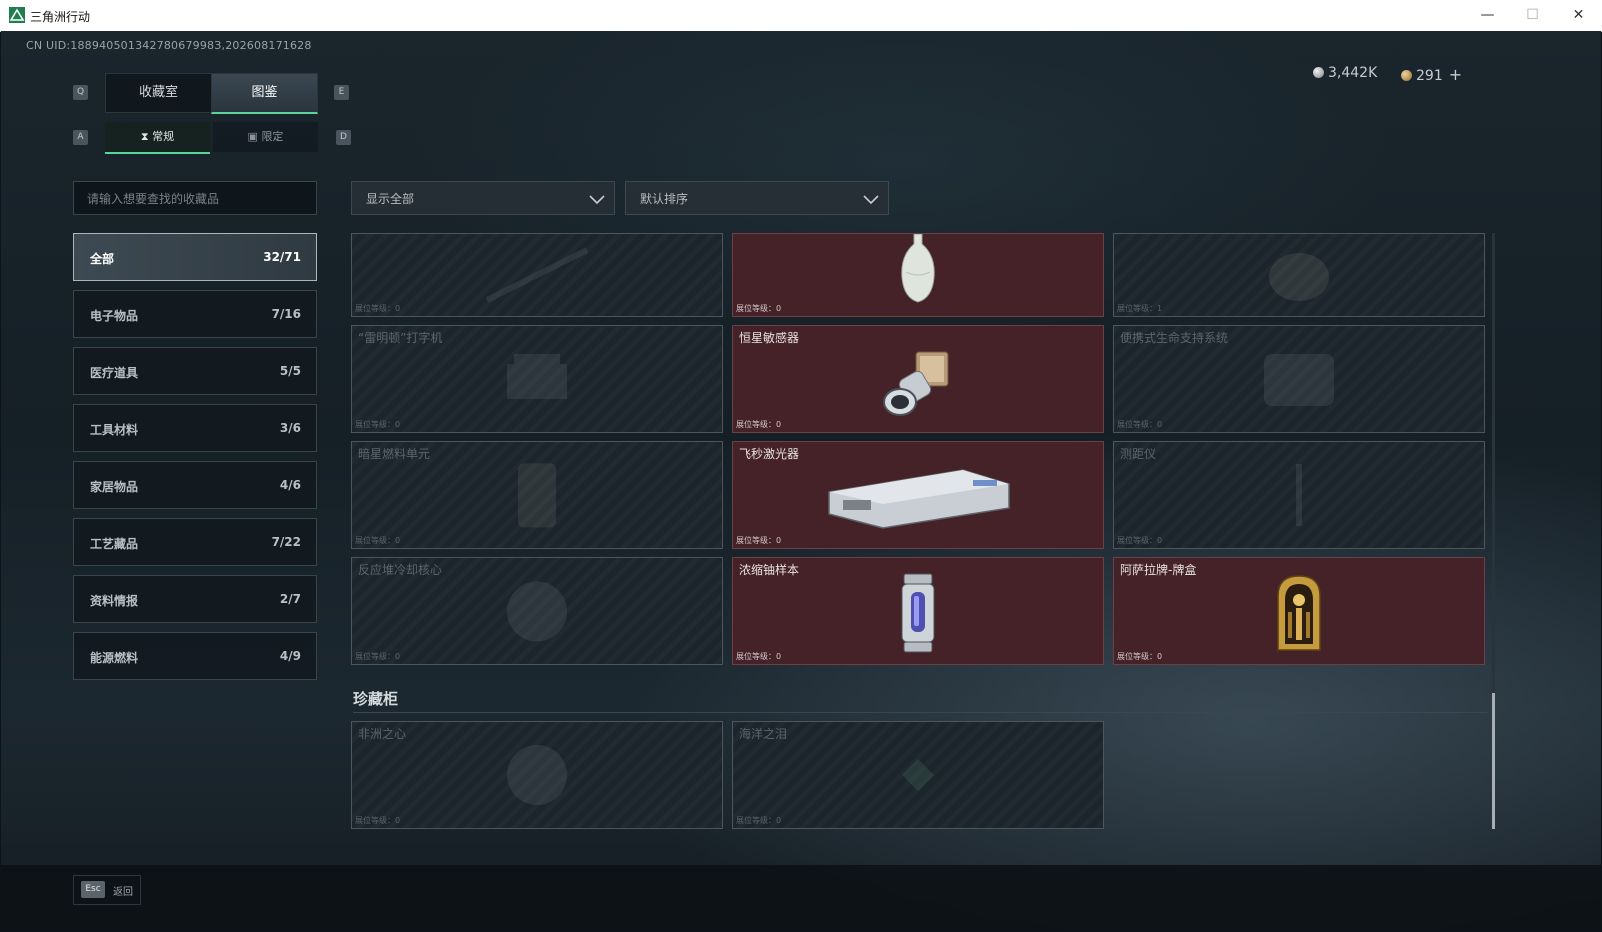 The height and width of the screenshot is (932, 1602). Describe the element at coordinates (763, 734) in the screenshot. I see `card-name: 海洋之泪` at that location.